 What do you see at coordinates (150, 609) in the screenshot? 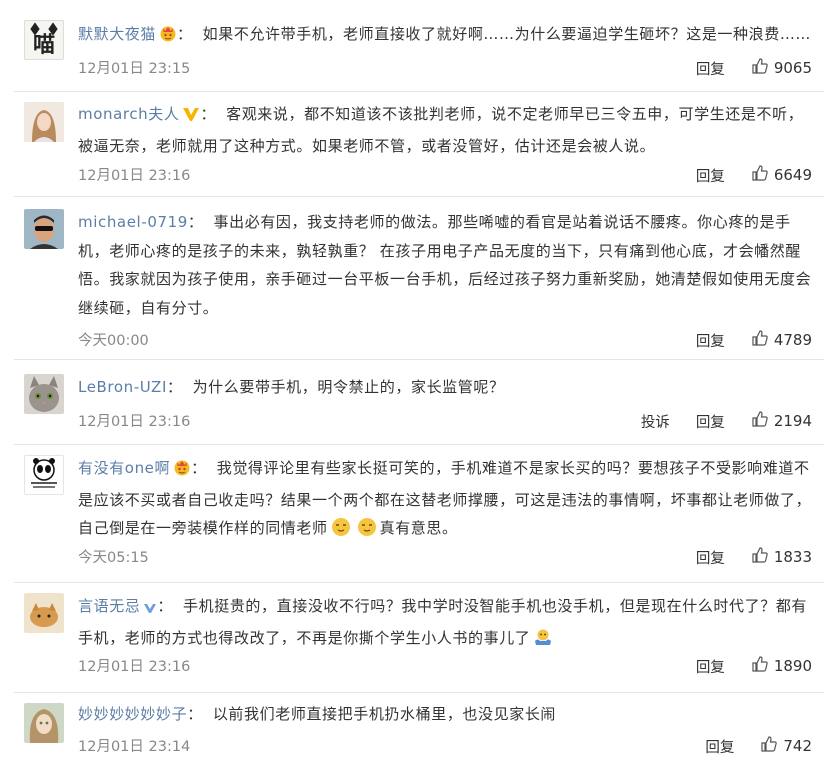
I see `small-v-badge-icon` at bounding box center [150, 609].